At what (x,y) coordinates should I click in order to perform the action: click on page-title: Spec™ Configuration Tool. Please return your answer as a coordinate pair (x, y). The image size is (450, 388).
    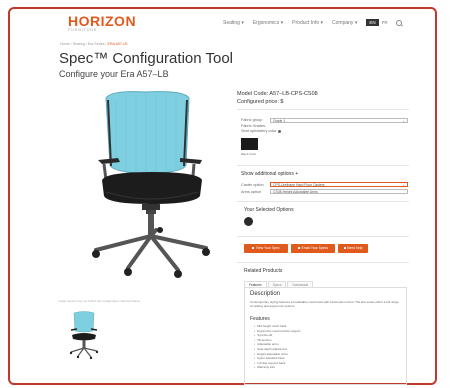
    Looking at the image, I should click on (146, 58).